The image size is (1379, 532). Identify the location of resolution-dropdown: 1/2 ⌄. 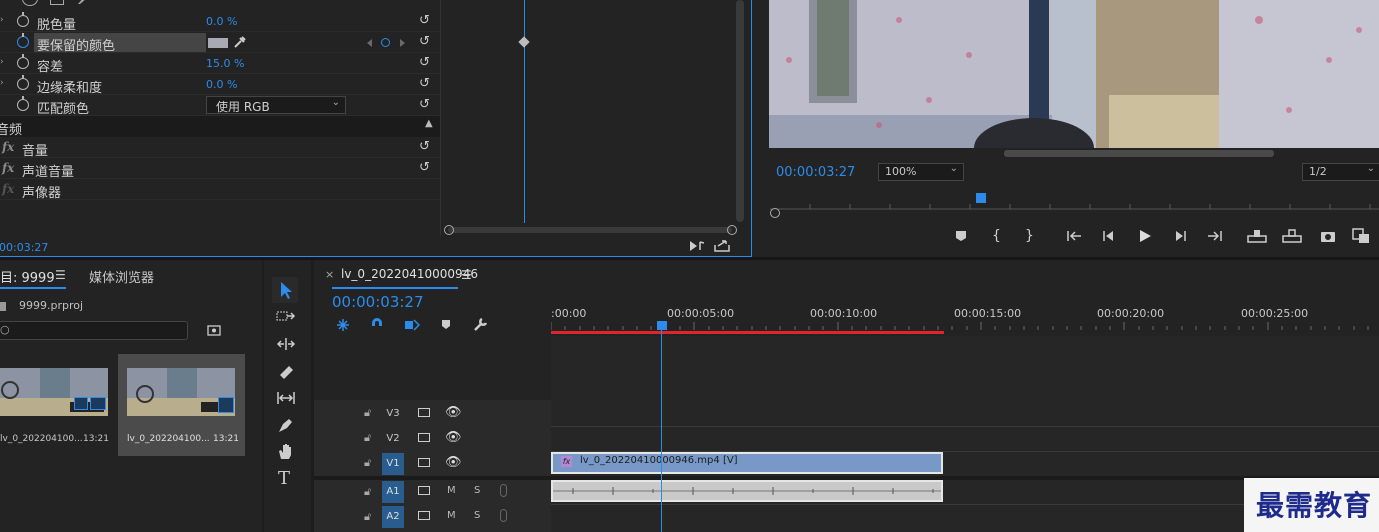
(1340, 172).